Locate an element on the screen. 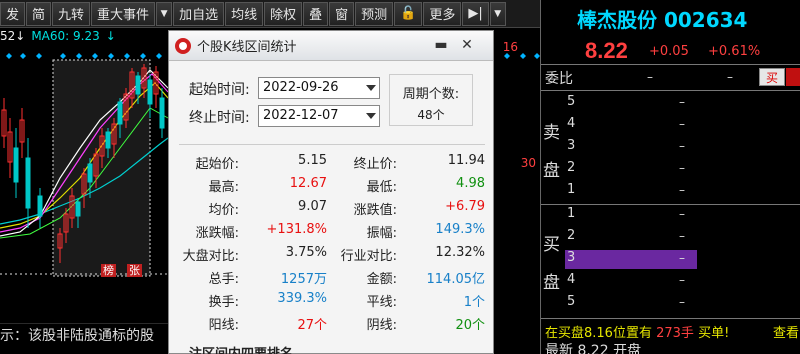  toolbar-button: 更多 is located at coordinates (442, 13).